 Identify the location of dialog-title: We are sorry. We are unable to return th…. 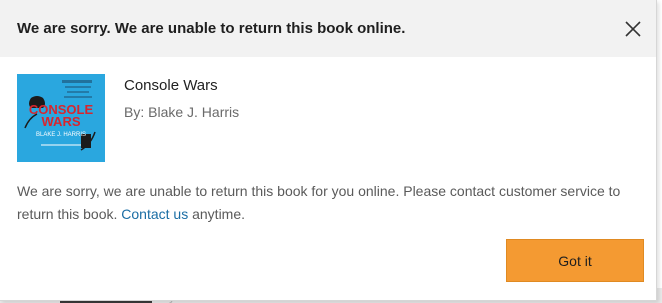
(211, 28).